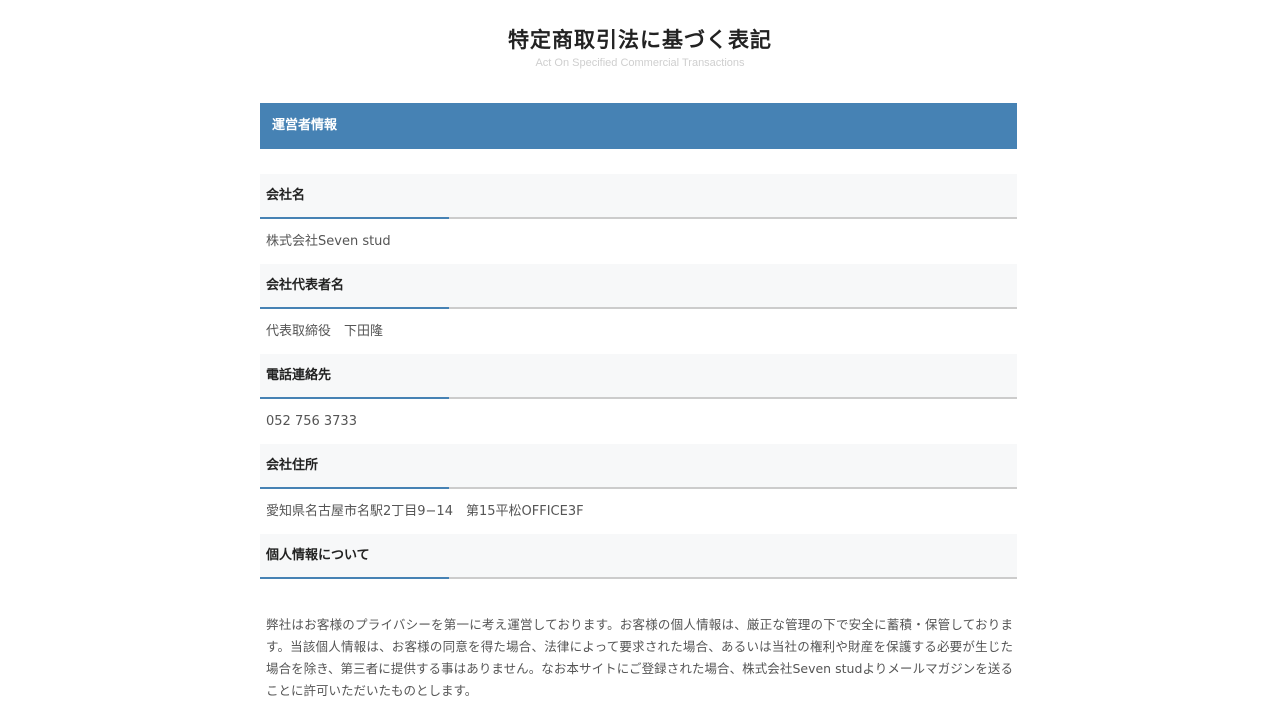 The width and height of the screenshot is (1280, 720). I want to click on row-label-text: 会社住所, so click(292, 465).